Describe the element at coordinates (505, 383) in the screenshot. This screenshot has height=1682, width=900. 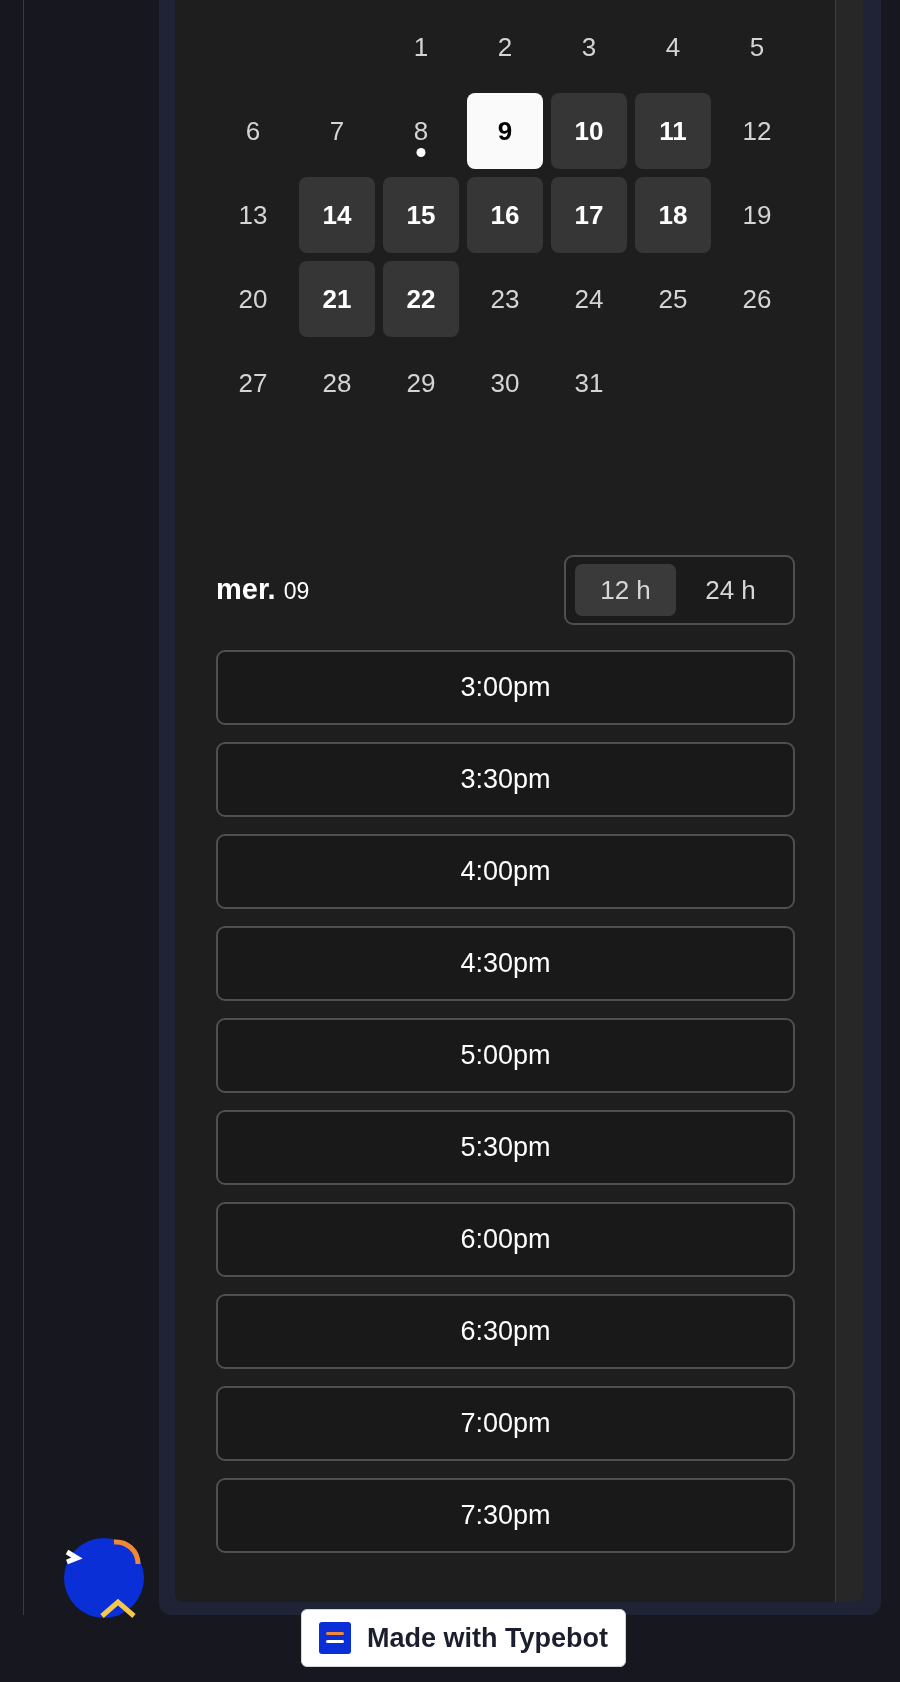
I see `calendar-day: 30` at that location.